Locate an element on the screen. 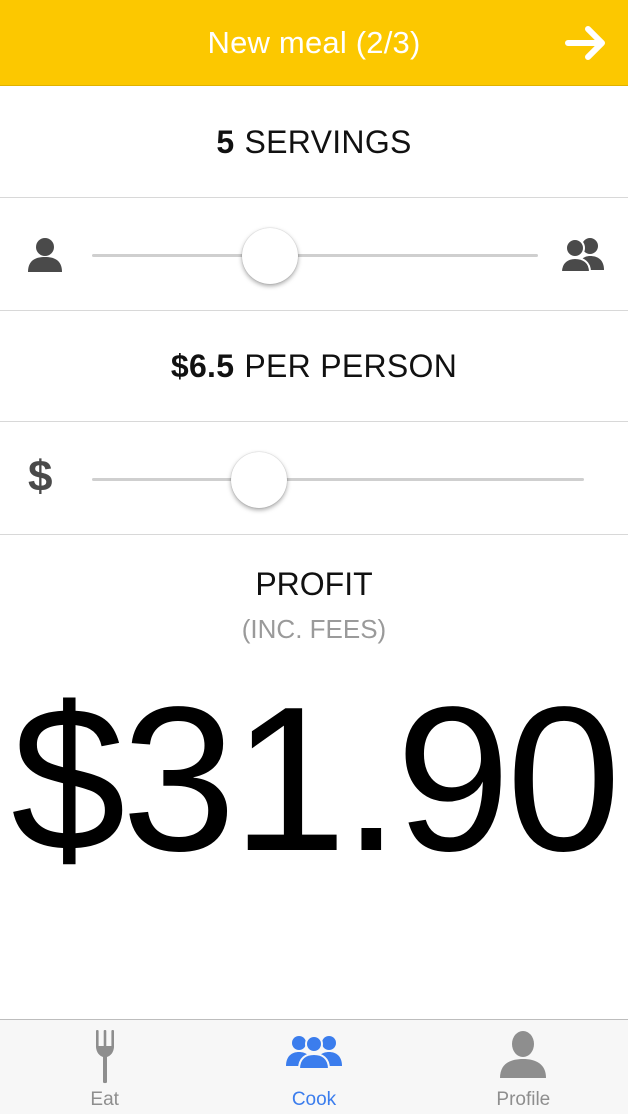  servings-label: 5 SERVINGS is located at coordinates (314, 142).